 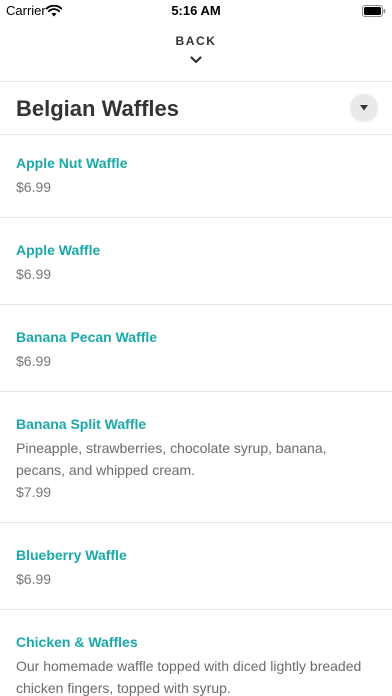 I want to click on category-title: Belgian Waffles, so click(x=97, y=108).